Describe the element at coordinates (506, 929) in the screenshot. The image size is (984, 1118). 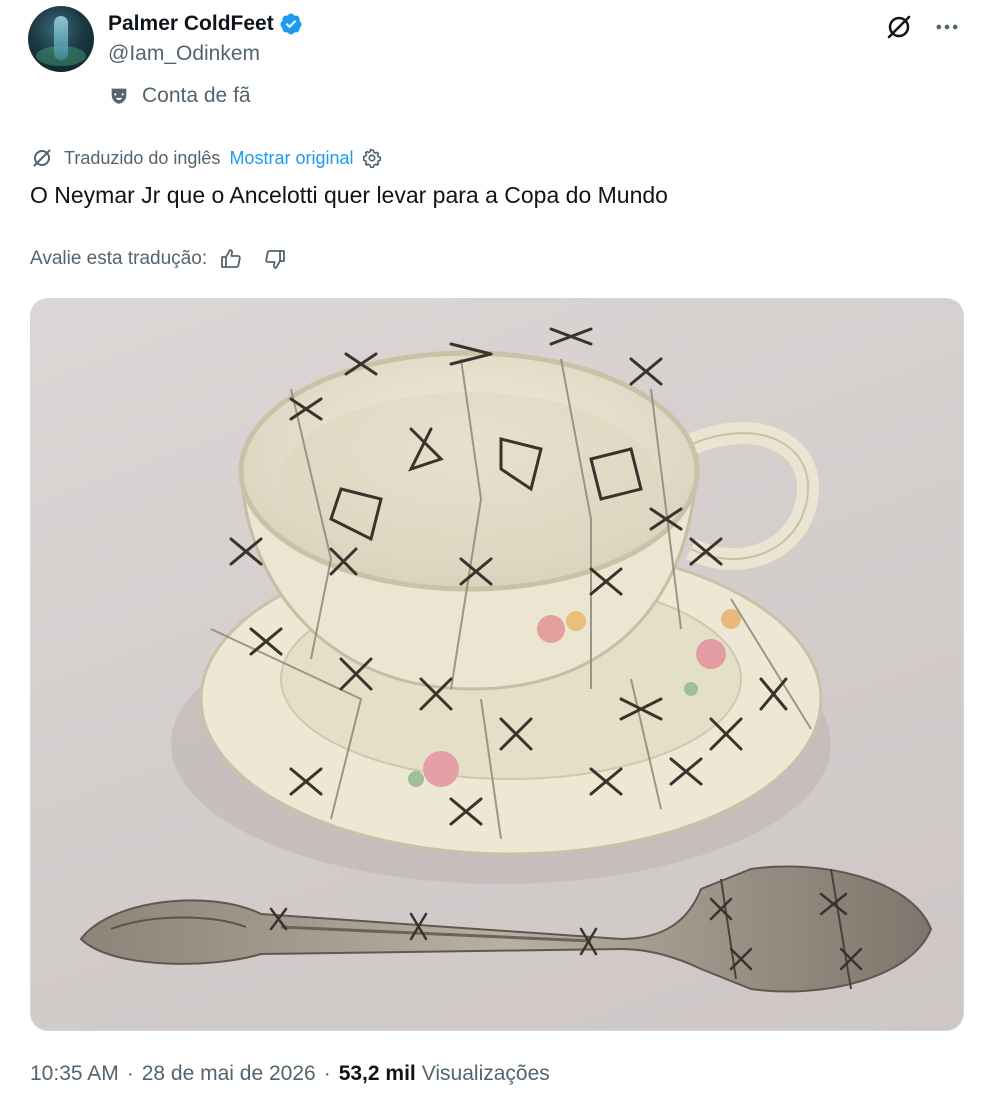
I see `stitched-spoon` at that location.